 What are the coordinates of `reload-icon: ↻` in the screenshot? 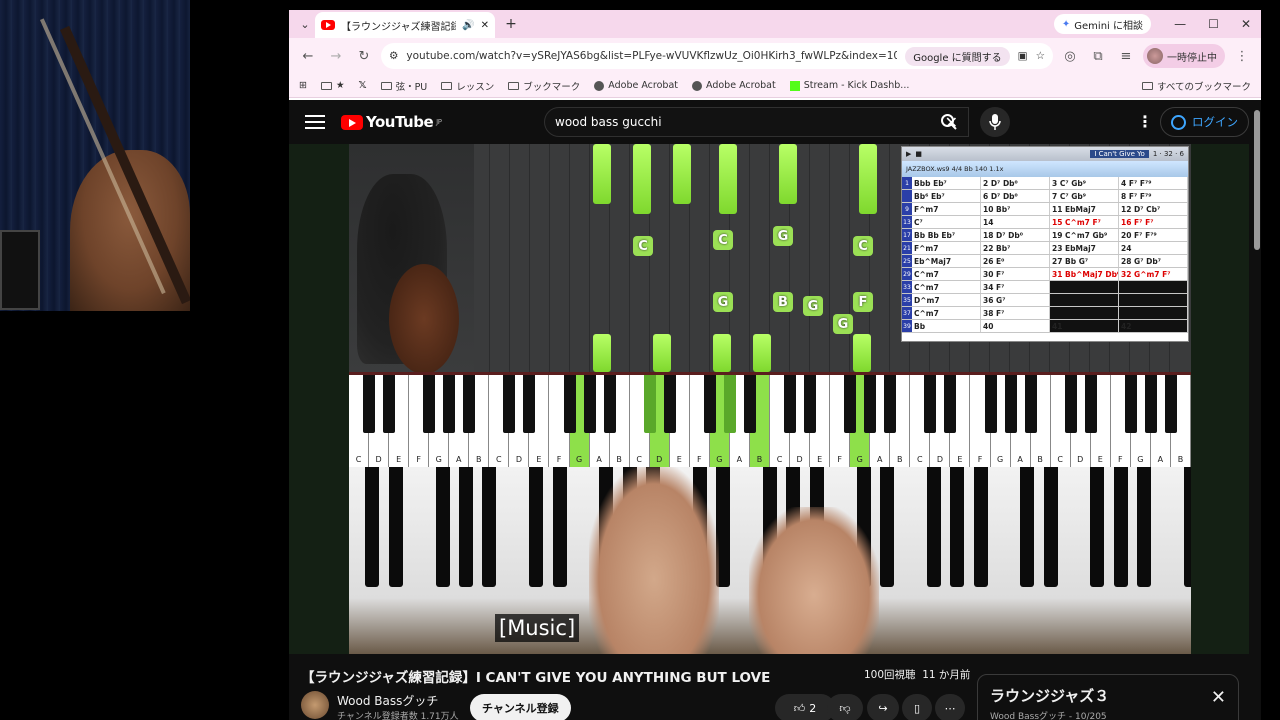 It's located at (364, 56).